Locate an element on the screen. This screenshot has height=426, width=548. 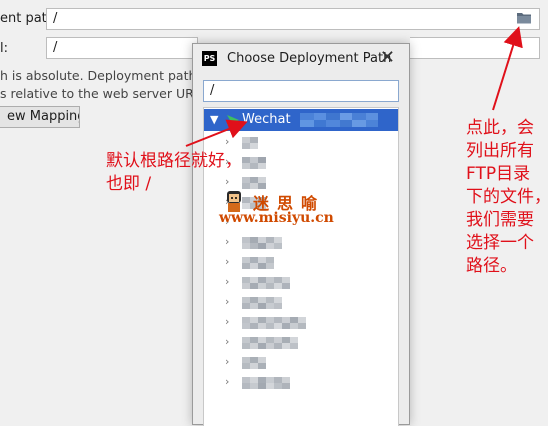
annotation-right-line-1: 点此，会 is located at coordinates (500, 128).